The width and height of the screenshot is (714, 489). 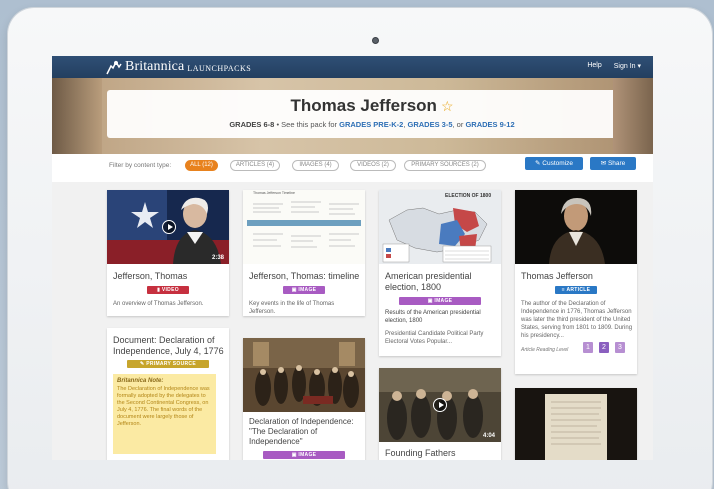 What do you see at coordinates (315, 165) in the screenshot?
I see `filter-chip-images: IMAGES (4)` at bounding box center [315, 165].